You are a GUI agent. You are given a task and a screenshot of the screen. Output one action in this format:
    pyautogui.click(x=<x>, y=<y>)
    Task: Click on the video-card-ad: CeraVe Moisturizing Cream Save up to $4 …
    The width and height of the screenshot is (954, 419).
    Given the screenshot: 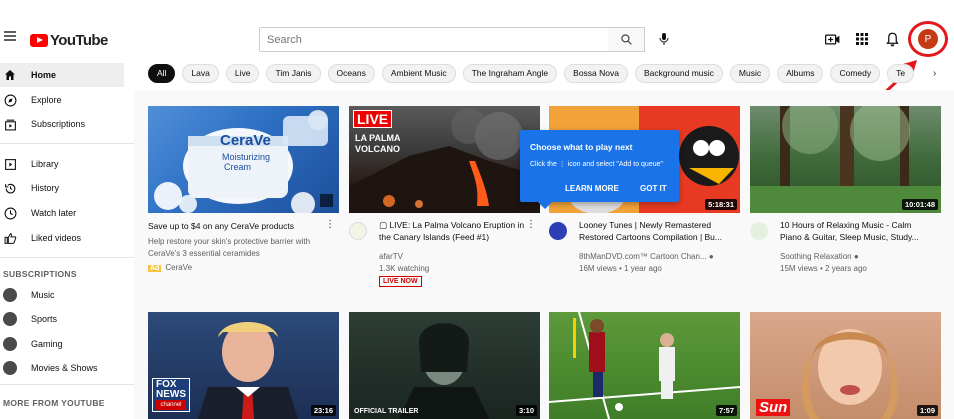 What is the action you would take?
    pyautogui.click(x=243, y=201)
    